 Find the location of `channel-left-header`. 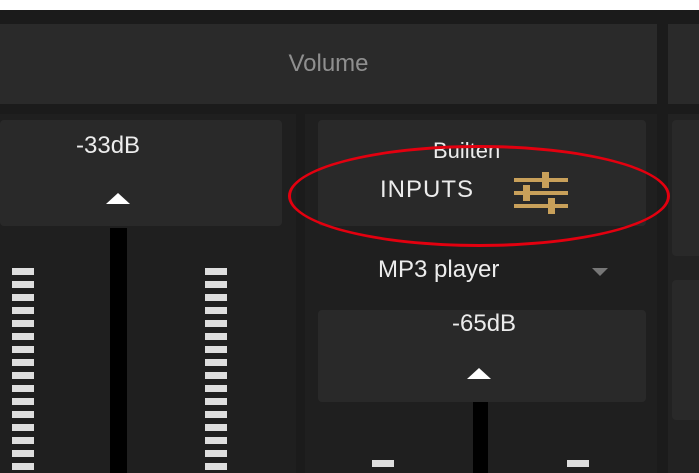

channel-left-header is located at coordinates (141, 173).